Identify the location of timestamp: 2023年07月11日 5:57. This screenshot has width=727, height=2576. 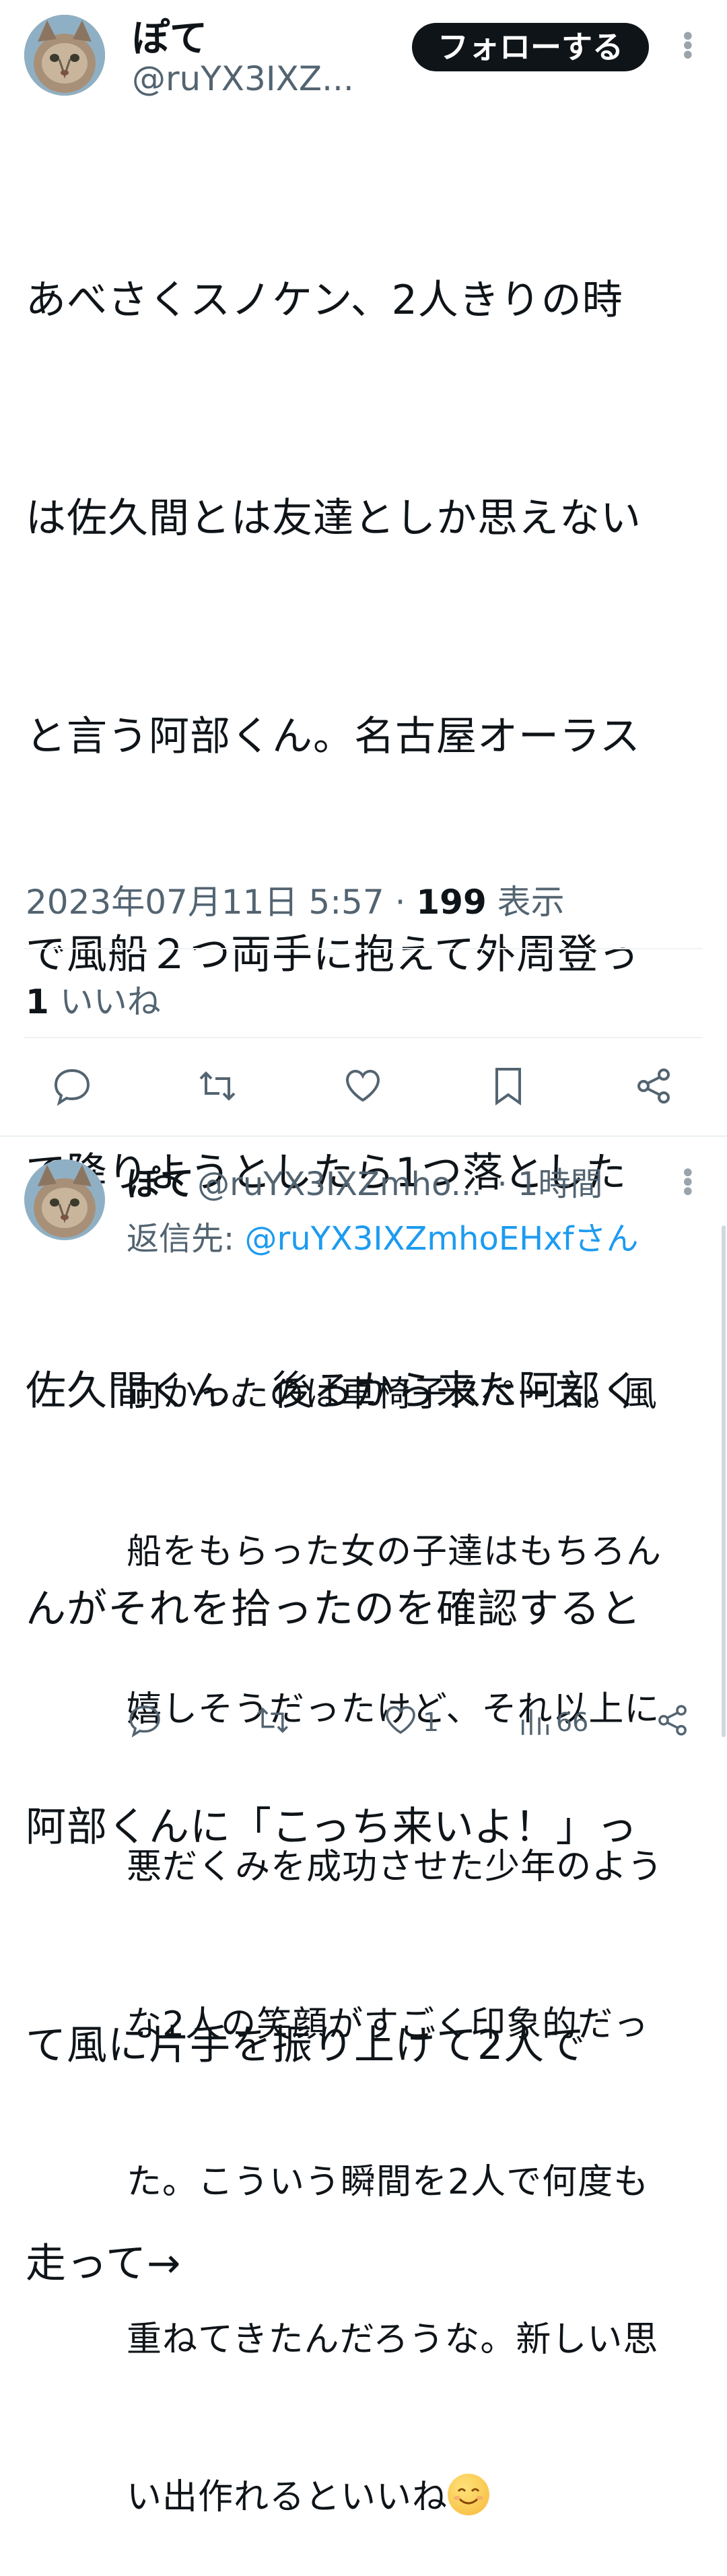
(205, 903).